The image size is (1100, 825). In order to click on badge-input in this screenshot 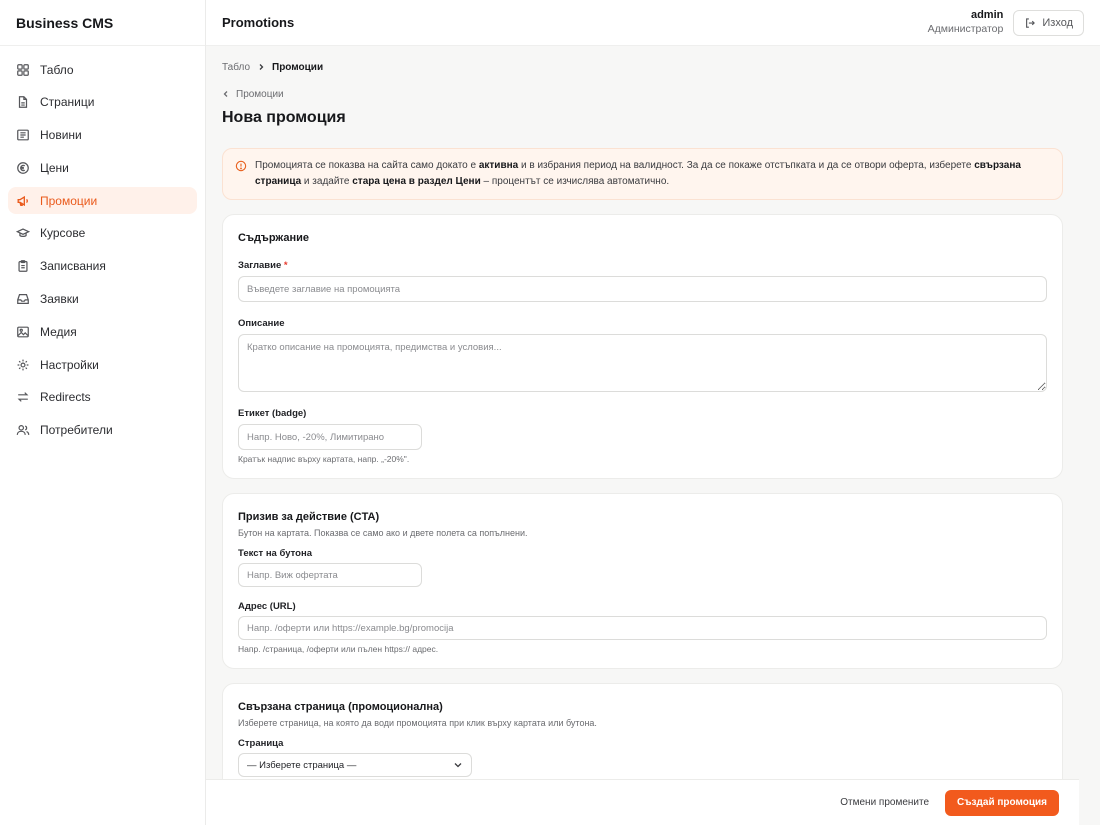, I will do `click(330, 437)`.